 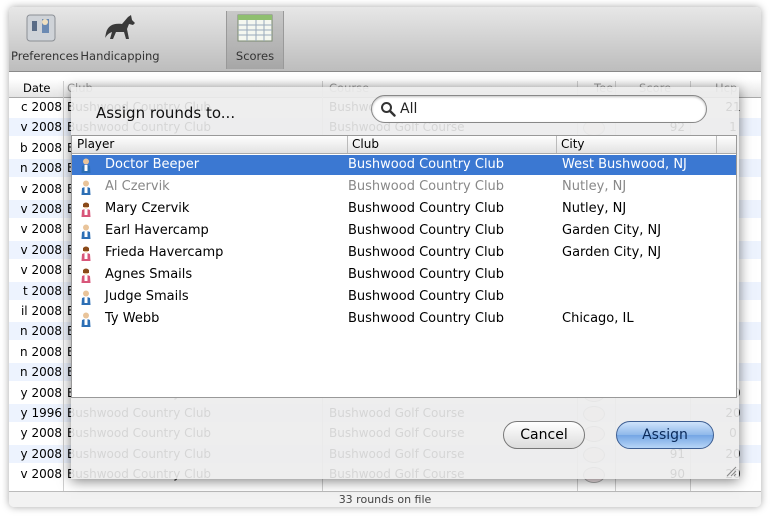 I want to click on player-name: Judge Smails, so click(x=147, y=296).